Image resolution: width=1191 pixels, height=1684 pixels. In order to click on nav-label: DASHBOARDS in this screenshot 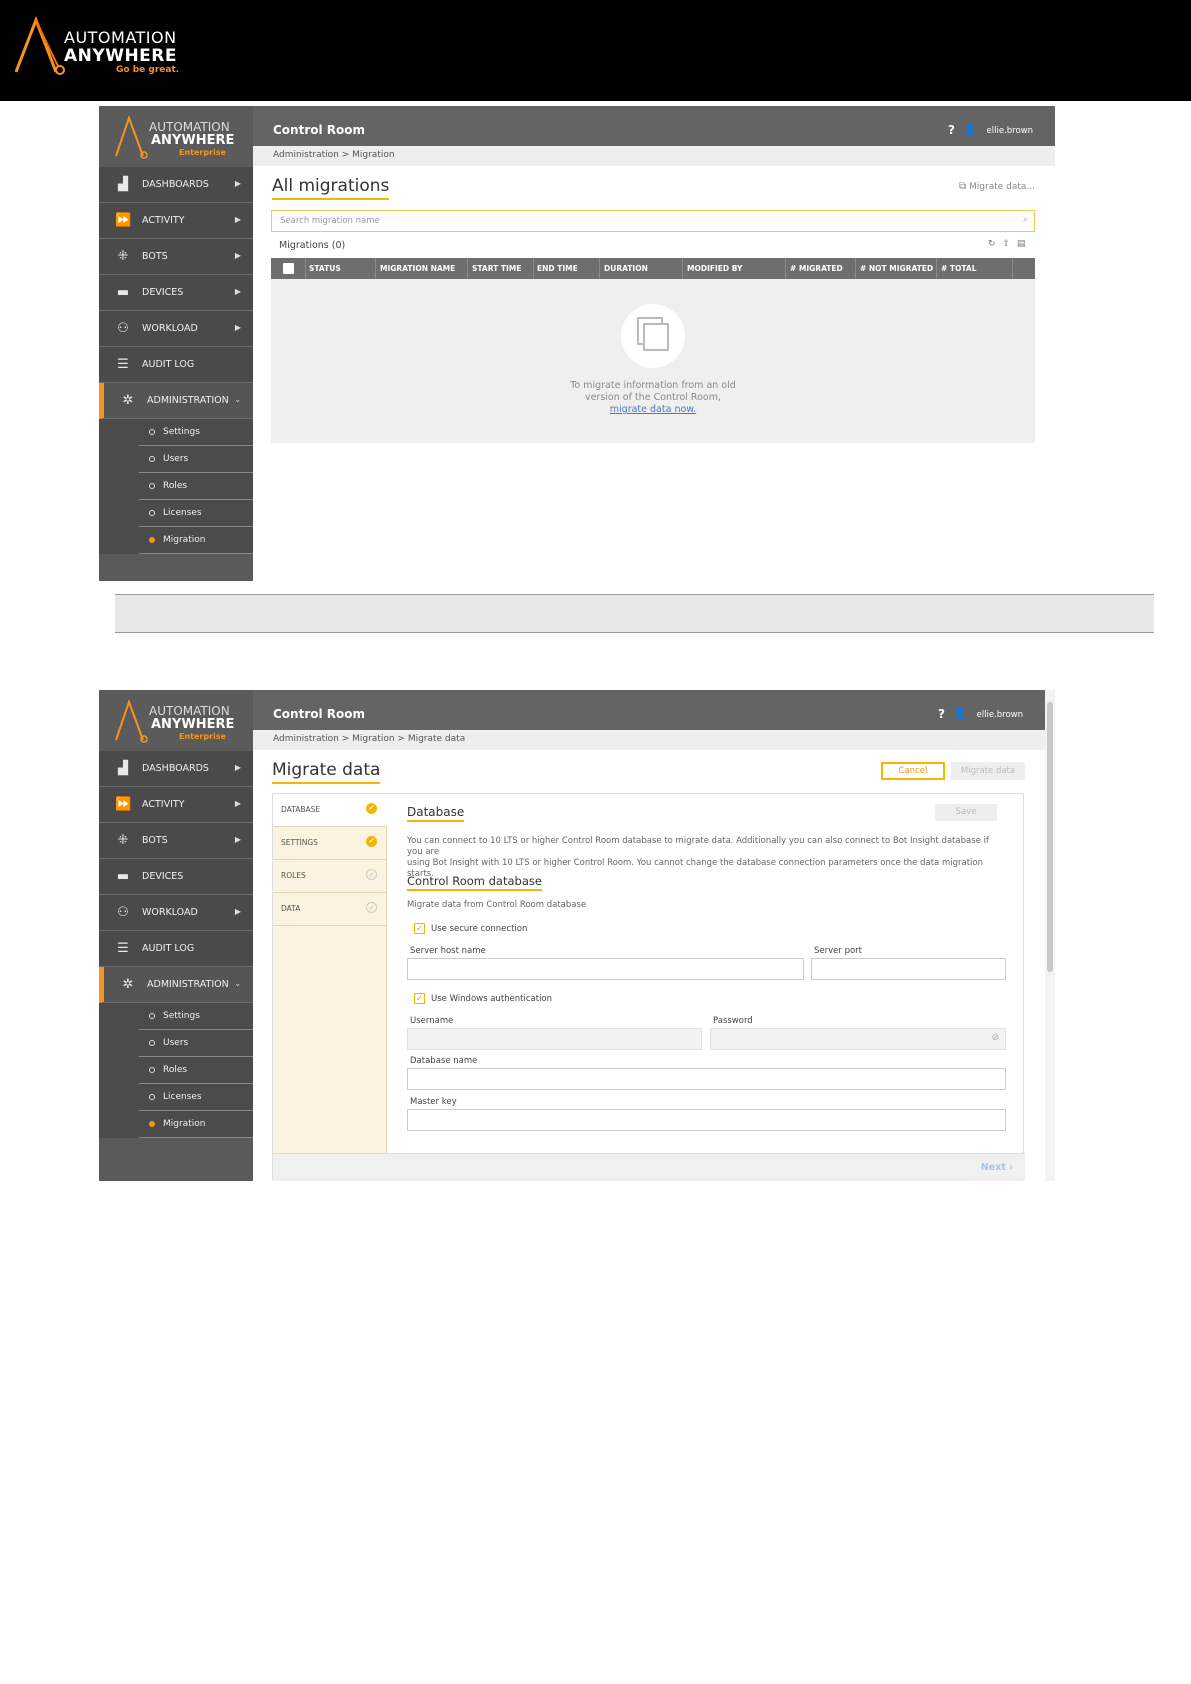, I will do `click(175, 768)`.